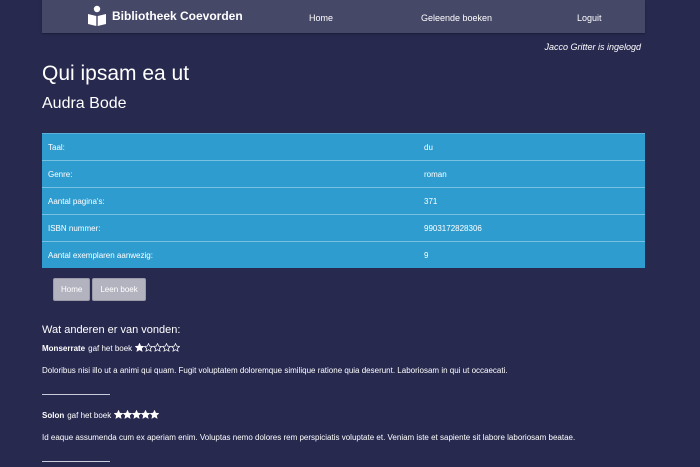 The width and height of the screenshot is (700, 467). Describe the element at coordinates (97, 15) in the screenshot. I see `book-reader-icon` at that location.